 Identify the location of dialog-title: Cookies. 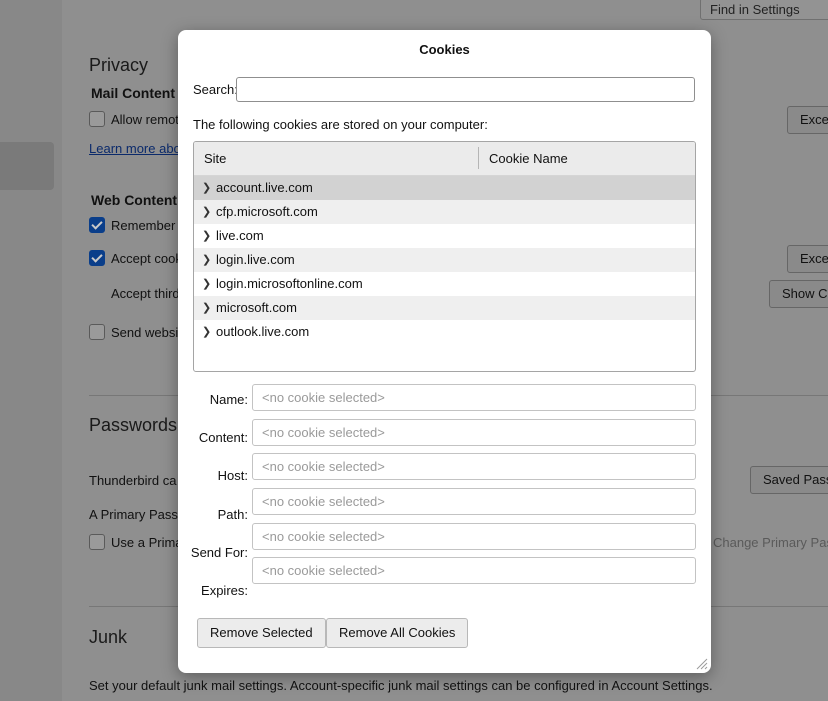
(444, 49).